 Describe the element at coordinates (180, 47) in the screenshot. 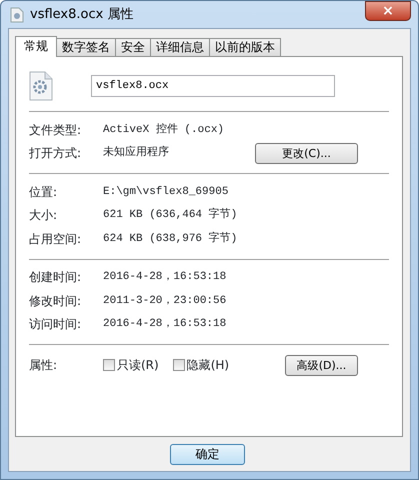

I see `tab: 详细信息` at that location.